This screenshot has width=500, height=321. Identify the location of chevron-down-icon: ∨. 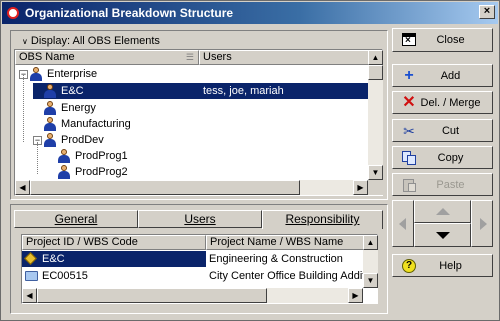
(25, 41).